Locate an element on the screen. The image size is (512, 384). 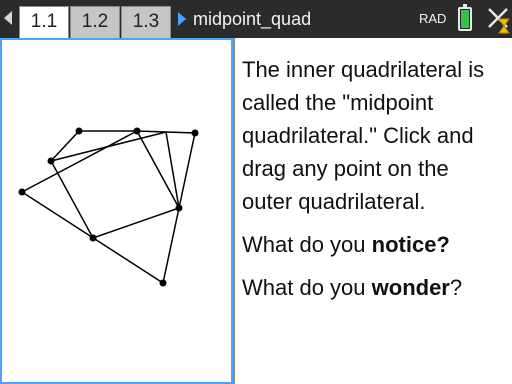
hourglass-icon is located at coordinates (504, 26).